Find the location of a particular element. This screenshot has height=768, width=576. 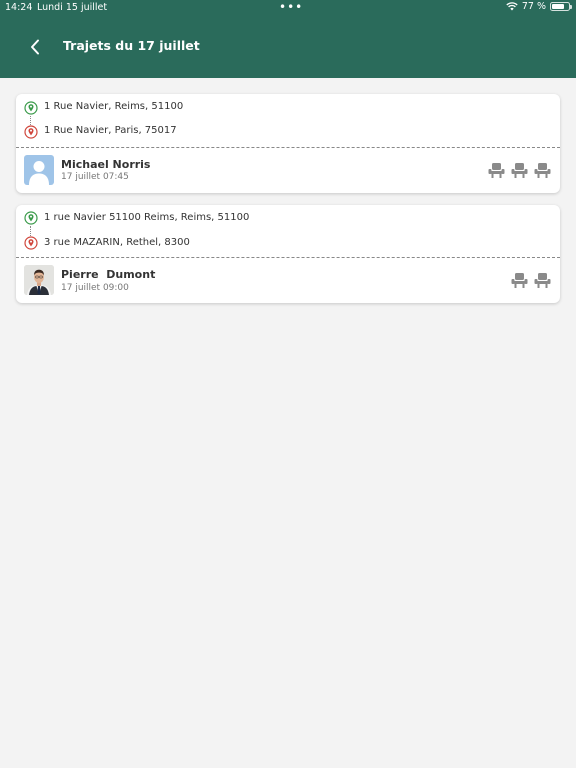

page-title: Trajets du 17 juillet is located at coordinates (131, 45).